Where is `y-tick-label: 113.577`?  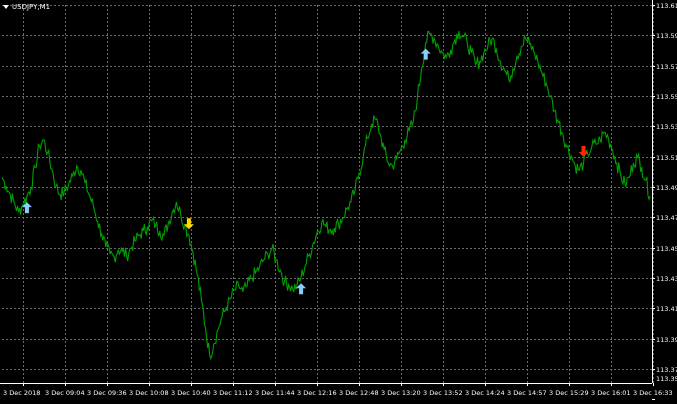 y-tick-label: 113.577 is located at coordinates (666, 67).